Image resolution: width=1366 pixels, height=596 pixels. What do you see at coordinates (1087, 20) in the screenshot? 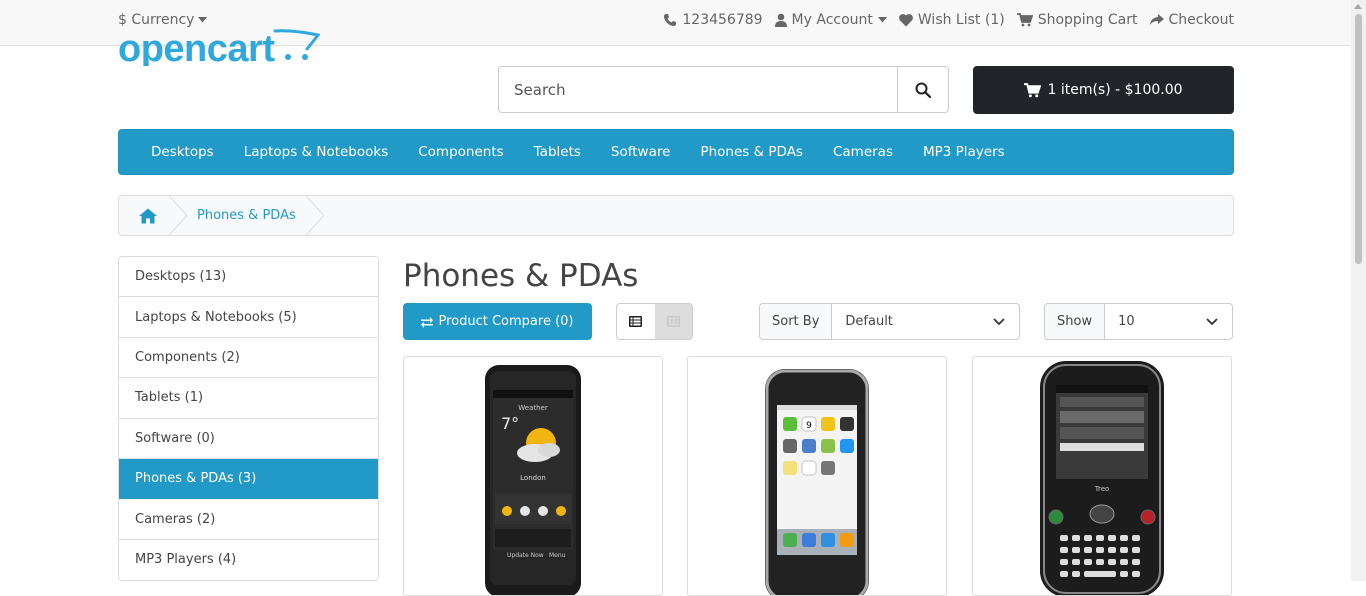
I see `shopping-cart-label: Shopping Cart` at bounding box center [1087, 20].